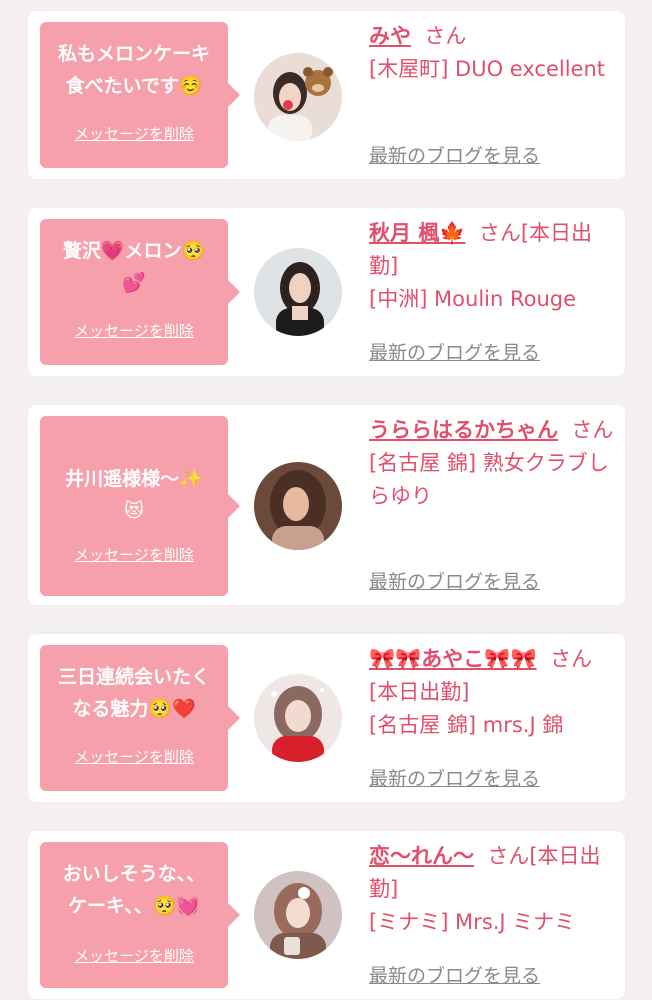 Image resolution: width=652 pixels, height=1000 pixels. I want to click on message-bubble: 贅沢💗メロン🥺 💕 メッセージを削除, so click(140, 292).